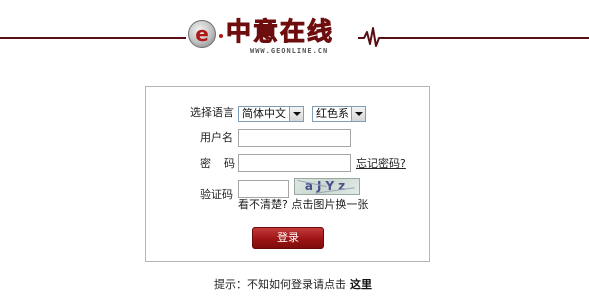 The height and width of the screenshot is (300, 589). Describe the element at coordinates (280, 32) in the screenshot. I see `brand-name: 中意在线` at that location.